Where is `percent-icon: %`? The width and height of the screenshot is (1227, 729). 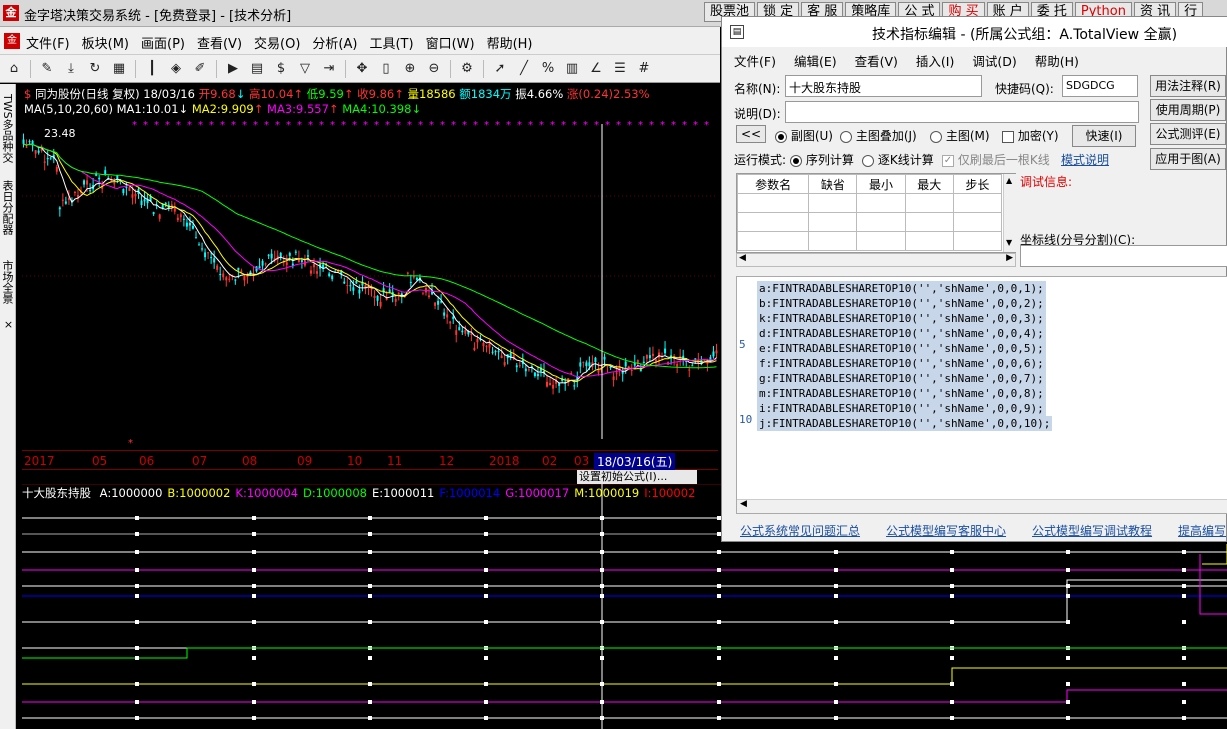
percent-icon: % is located at coordinates (548, 69).